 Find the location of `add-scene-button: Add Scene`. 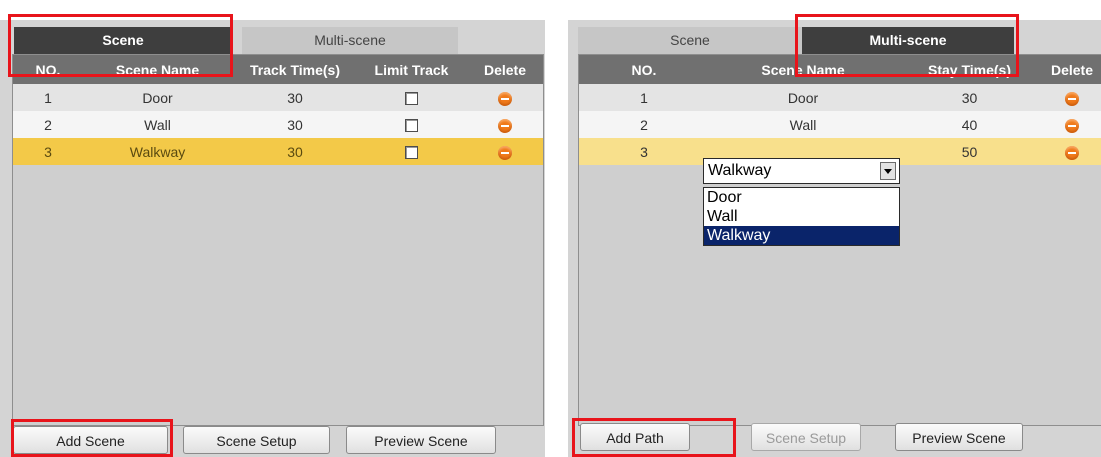

add-scene-button: Add Scene is located at coordinates (90, 440).